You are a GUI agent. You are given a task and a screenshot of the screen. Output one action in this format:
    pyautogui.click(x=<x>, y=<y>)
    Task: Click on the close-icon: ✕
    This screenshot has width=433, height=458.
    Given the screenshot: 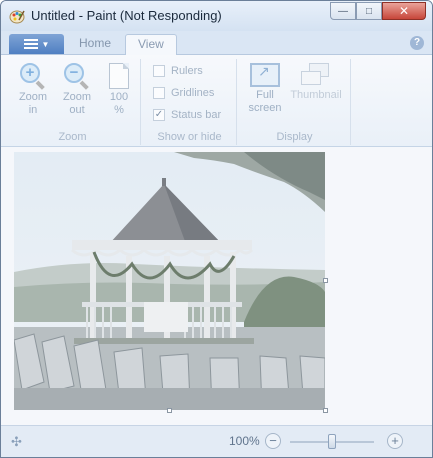 What is the action you would take?
    pyautogui.click(x=404, y=11)
    